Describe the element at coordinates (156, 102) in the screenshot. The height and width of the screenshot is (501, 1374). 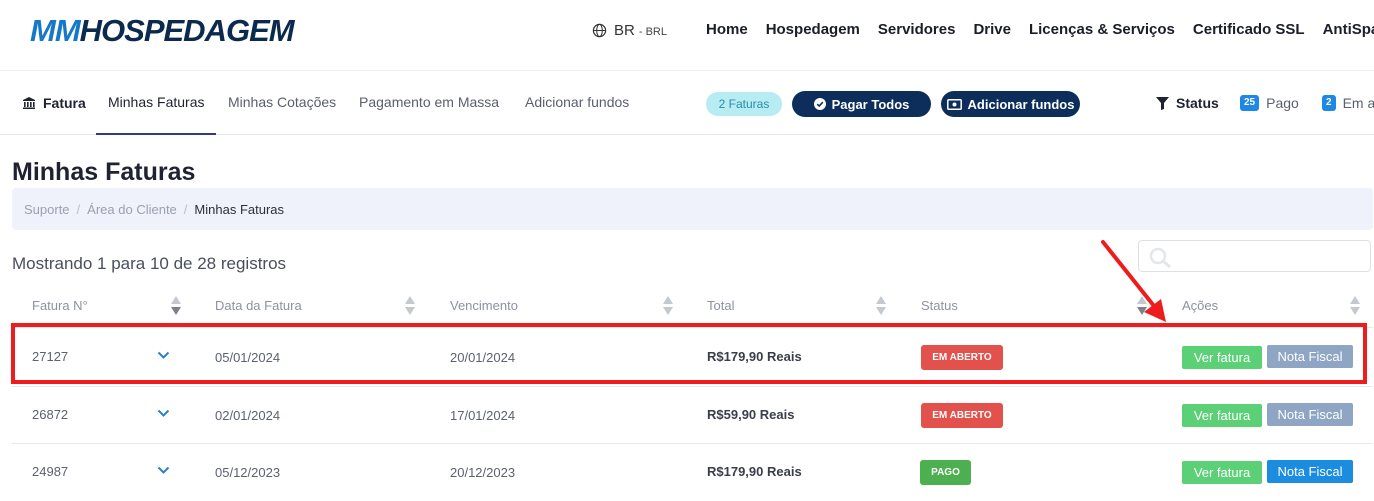
I see `tab-minhas-faturas: Minhas Faturas` at that location.